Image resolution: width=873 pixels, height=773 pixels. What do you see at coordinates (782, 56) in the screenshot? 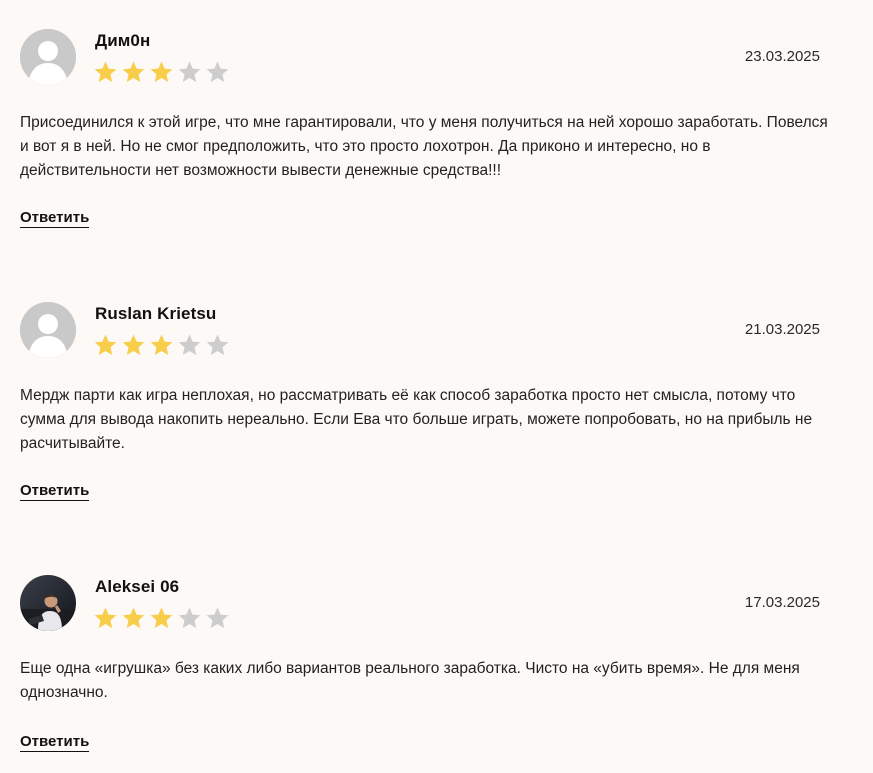
I see `review-date: 23.03.2025` at bounding box center [782, 56].